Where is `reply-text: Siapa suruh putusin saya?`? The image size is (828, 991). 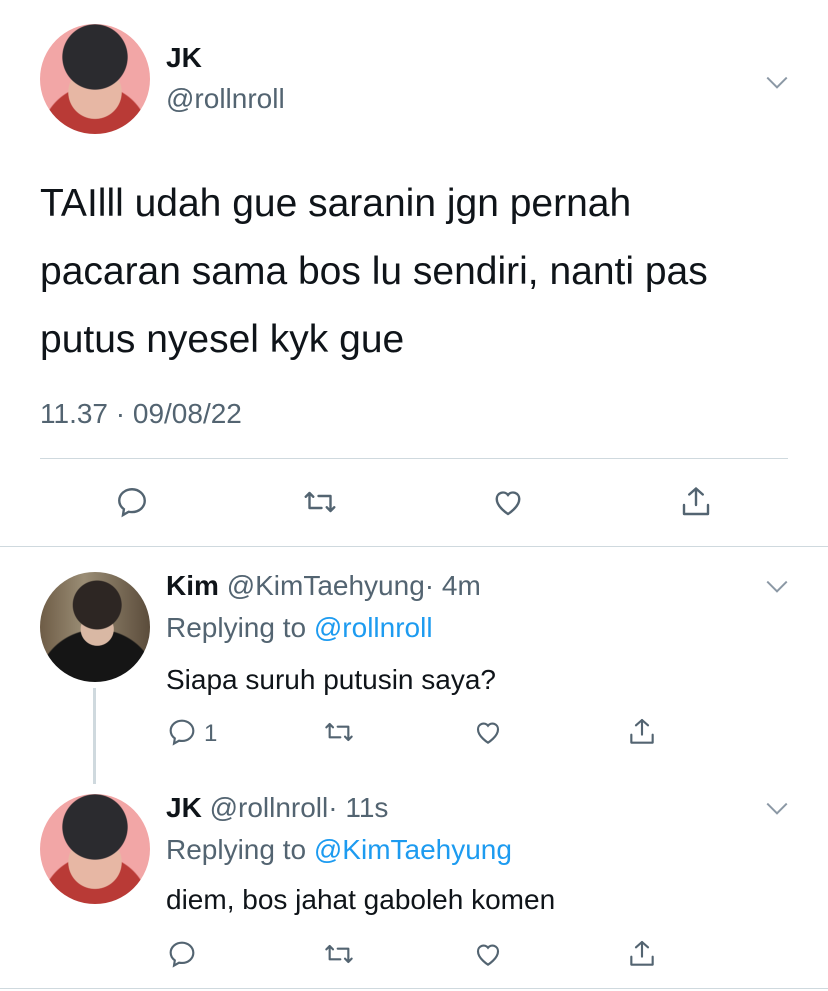 reply-text: Siapa suruh putusin saya? is located at coordinates (331, 679).